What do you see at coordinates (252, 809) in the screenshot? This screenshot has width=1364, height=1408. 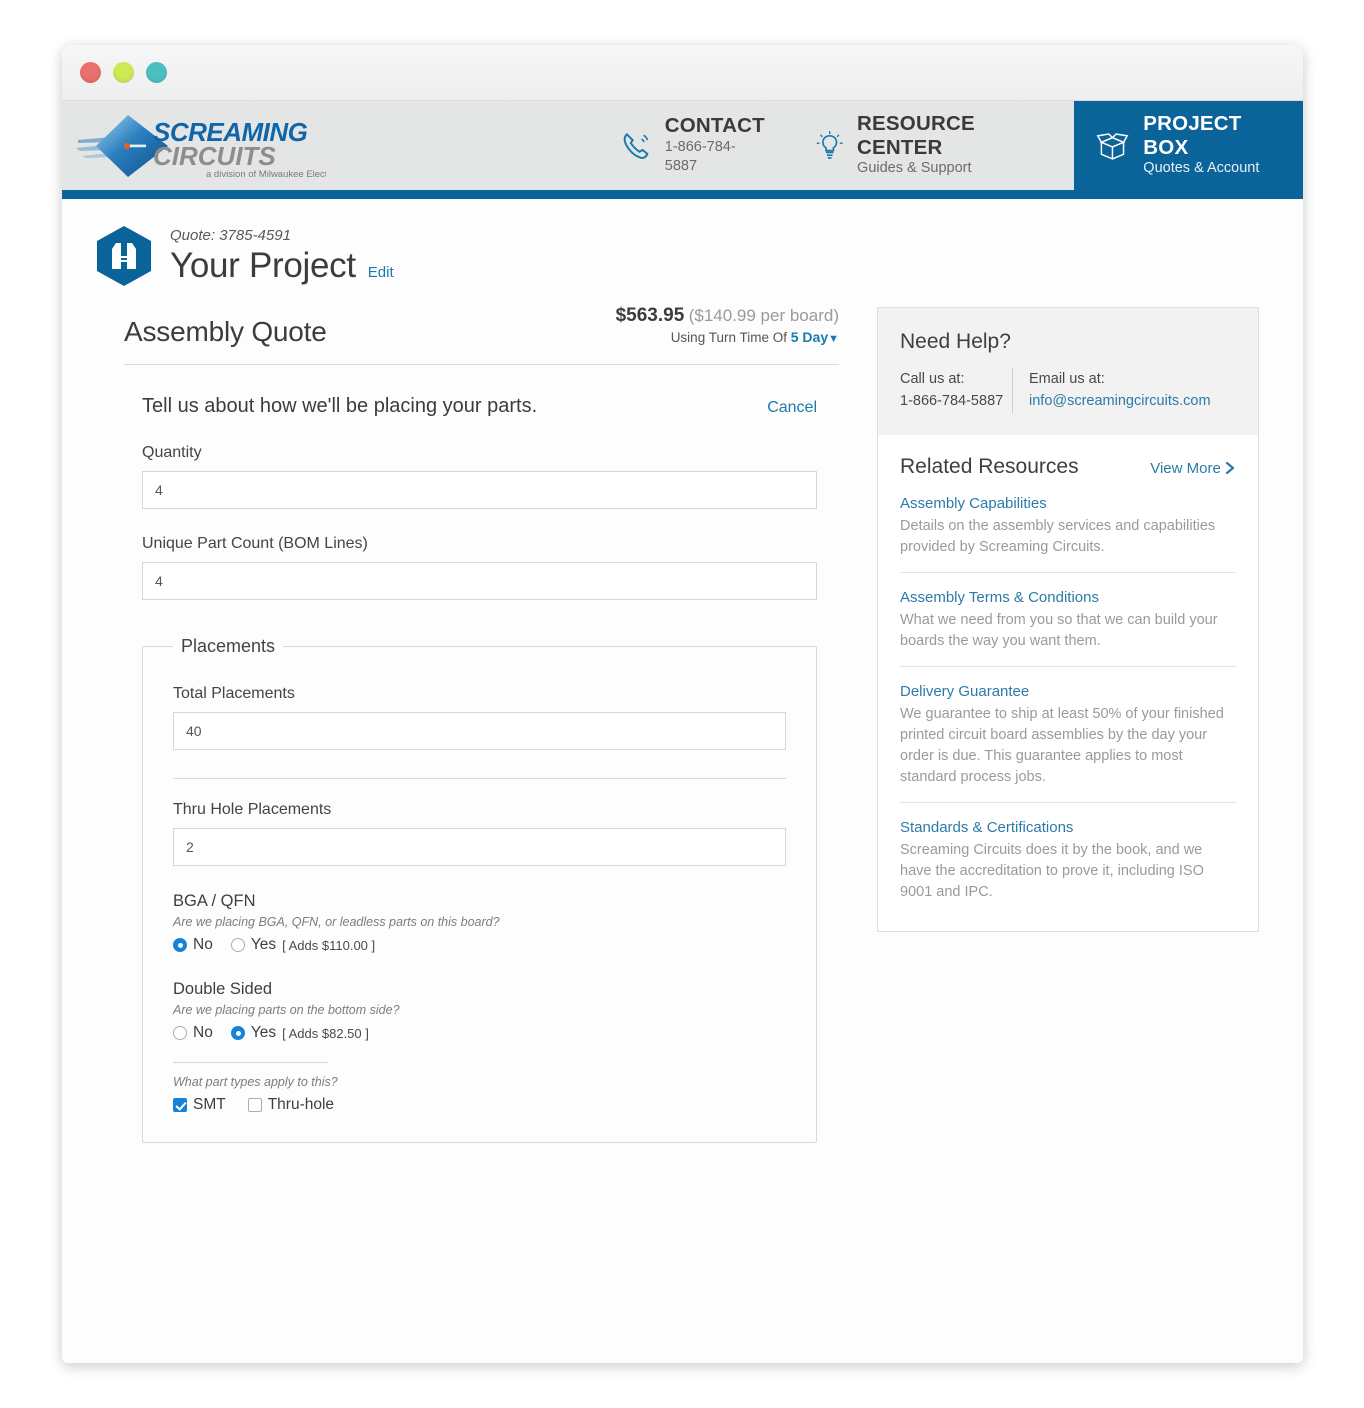 I see `thru-hole-placements-label: Thru Hole Placements` at bounding box center [252, 809].